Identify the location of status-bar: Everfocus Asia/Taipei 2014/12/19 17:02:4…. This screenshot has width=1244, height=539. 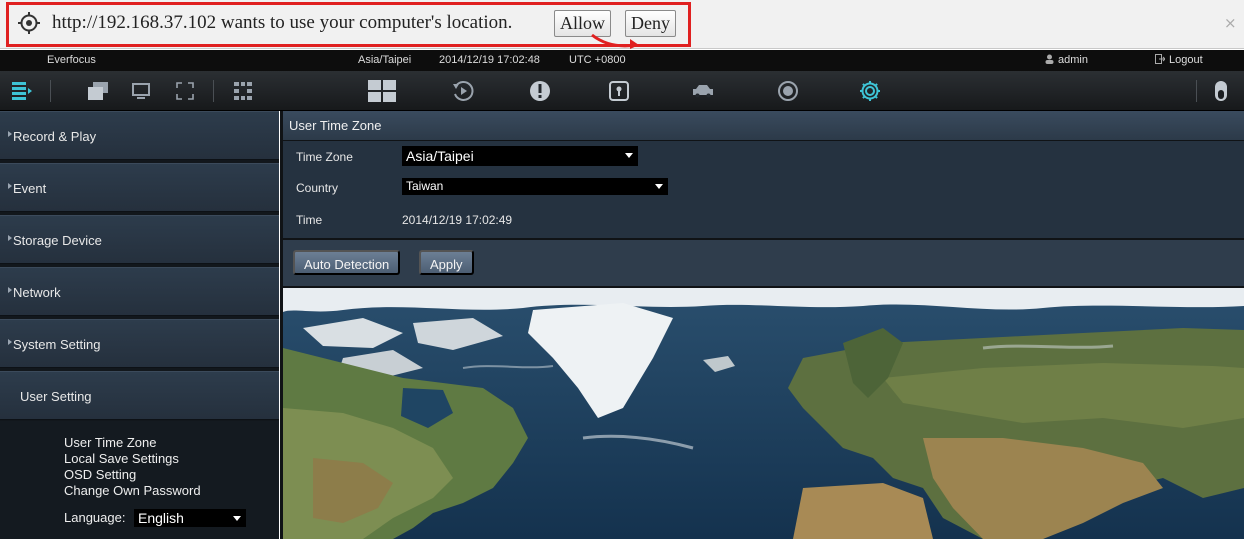
(622, 60).